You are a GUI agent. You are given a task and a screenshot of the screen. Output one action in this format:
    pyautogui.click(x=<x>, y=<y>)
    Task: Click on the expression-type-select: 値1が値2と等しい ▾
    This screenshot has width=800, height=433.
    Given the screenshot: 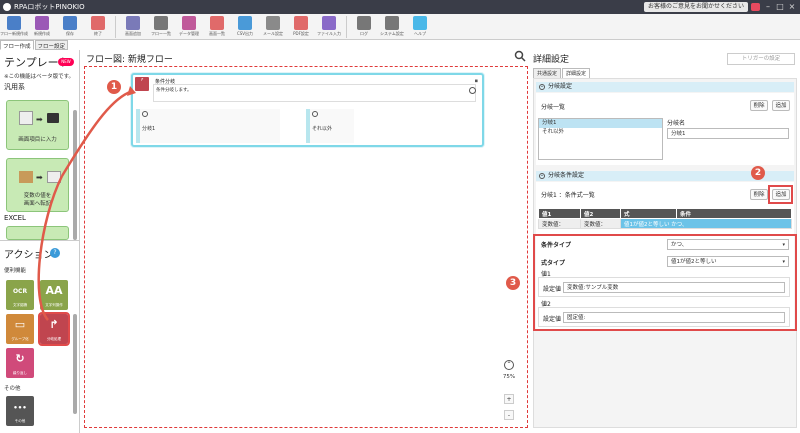 What is the action you would take?
    pyautogui.click(x=728, y=261)
    